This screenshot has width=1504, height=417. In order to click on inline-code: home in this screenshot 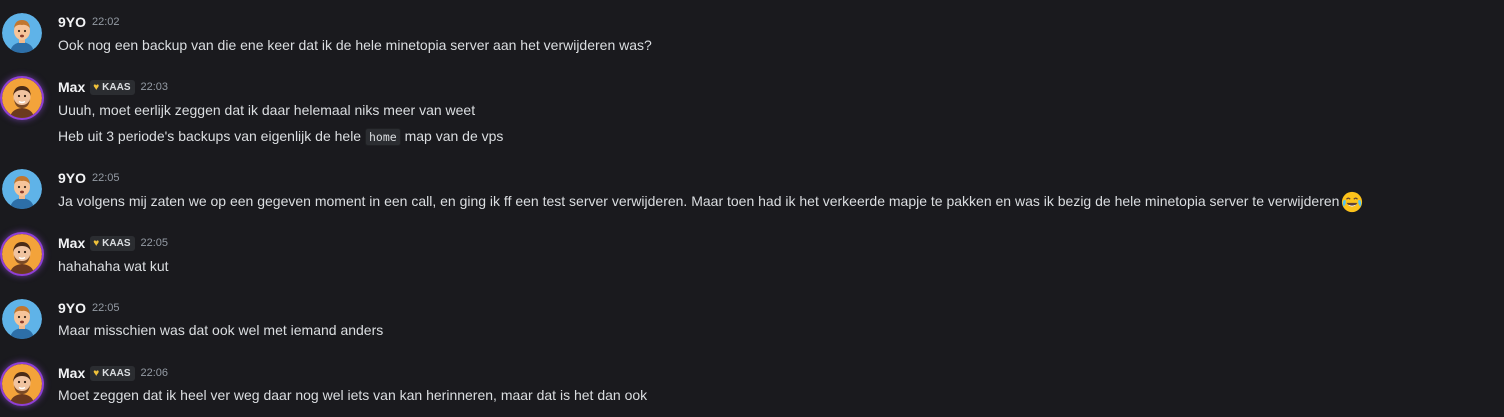, I will do `click(382, 137)`.